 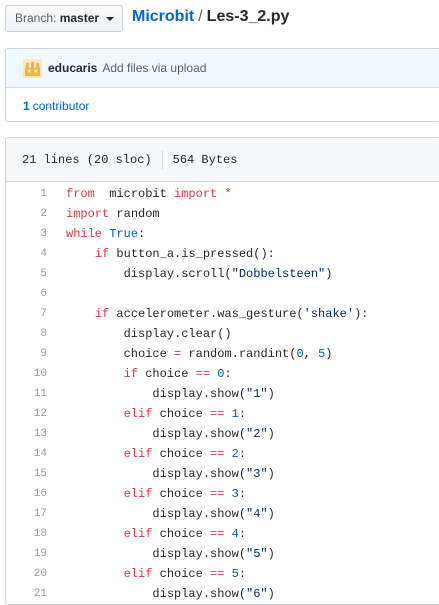 I want to click on branch-label: Branch:, so click(x=36, y=18).